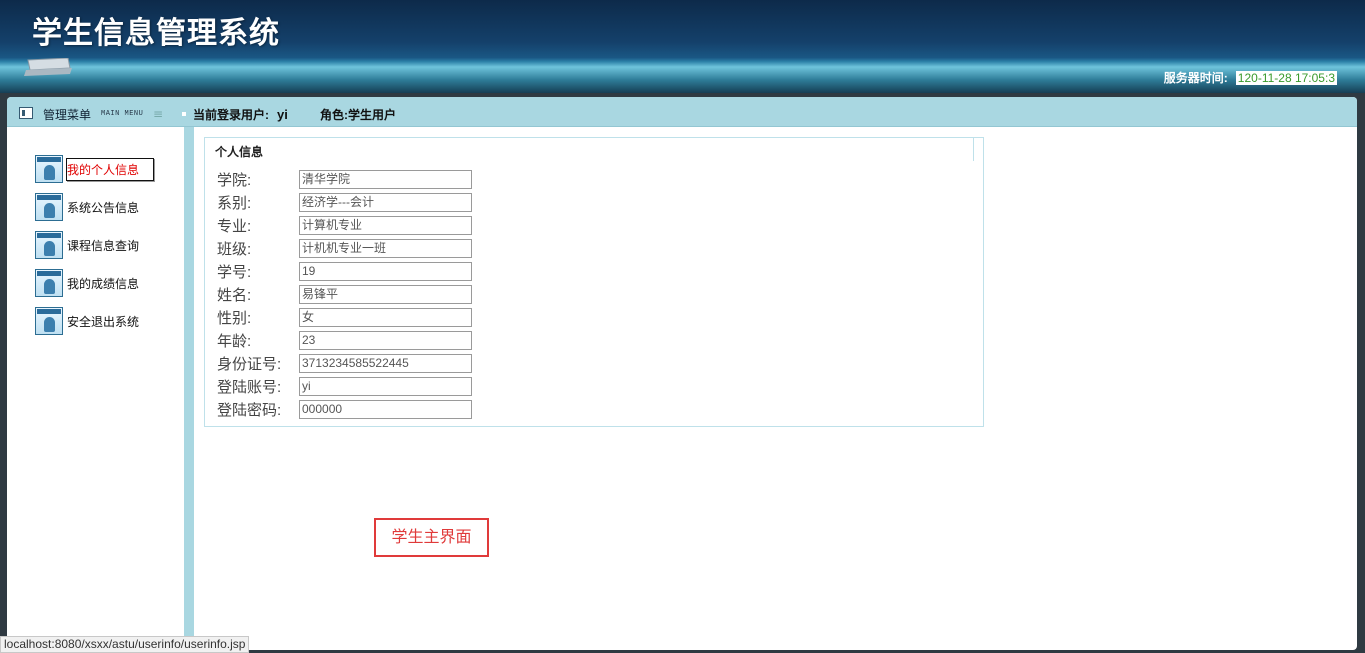 The image size is (1365, 653). I want to click on sidebar-item-personal-info: 我的个人信息, so click(94, 169).